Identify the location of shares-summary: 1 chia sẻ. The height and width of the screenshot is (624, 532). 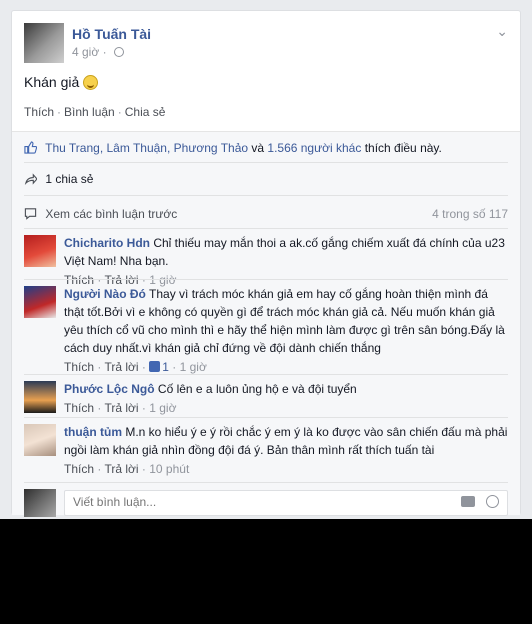
(58, 179).